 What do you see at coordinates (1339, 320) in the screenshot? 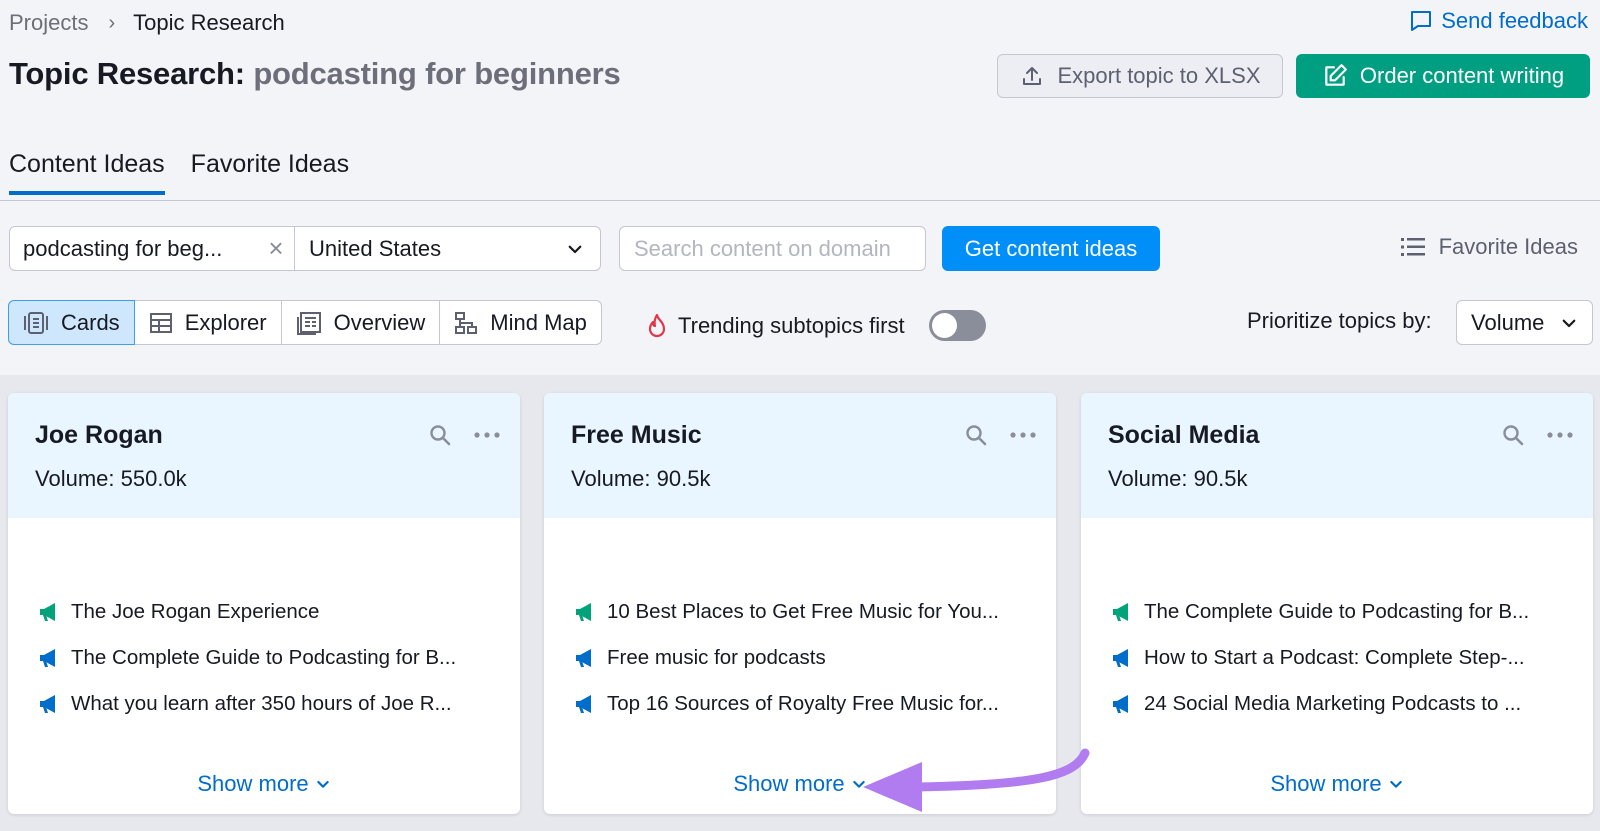
I see `prioritize-label: Prioritize topics by:` at bounding box center [1339, 320].